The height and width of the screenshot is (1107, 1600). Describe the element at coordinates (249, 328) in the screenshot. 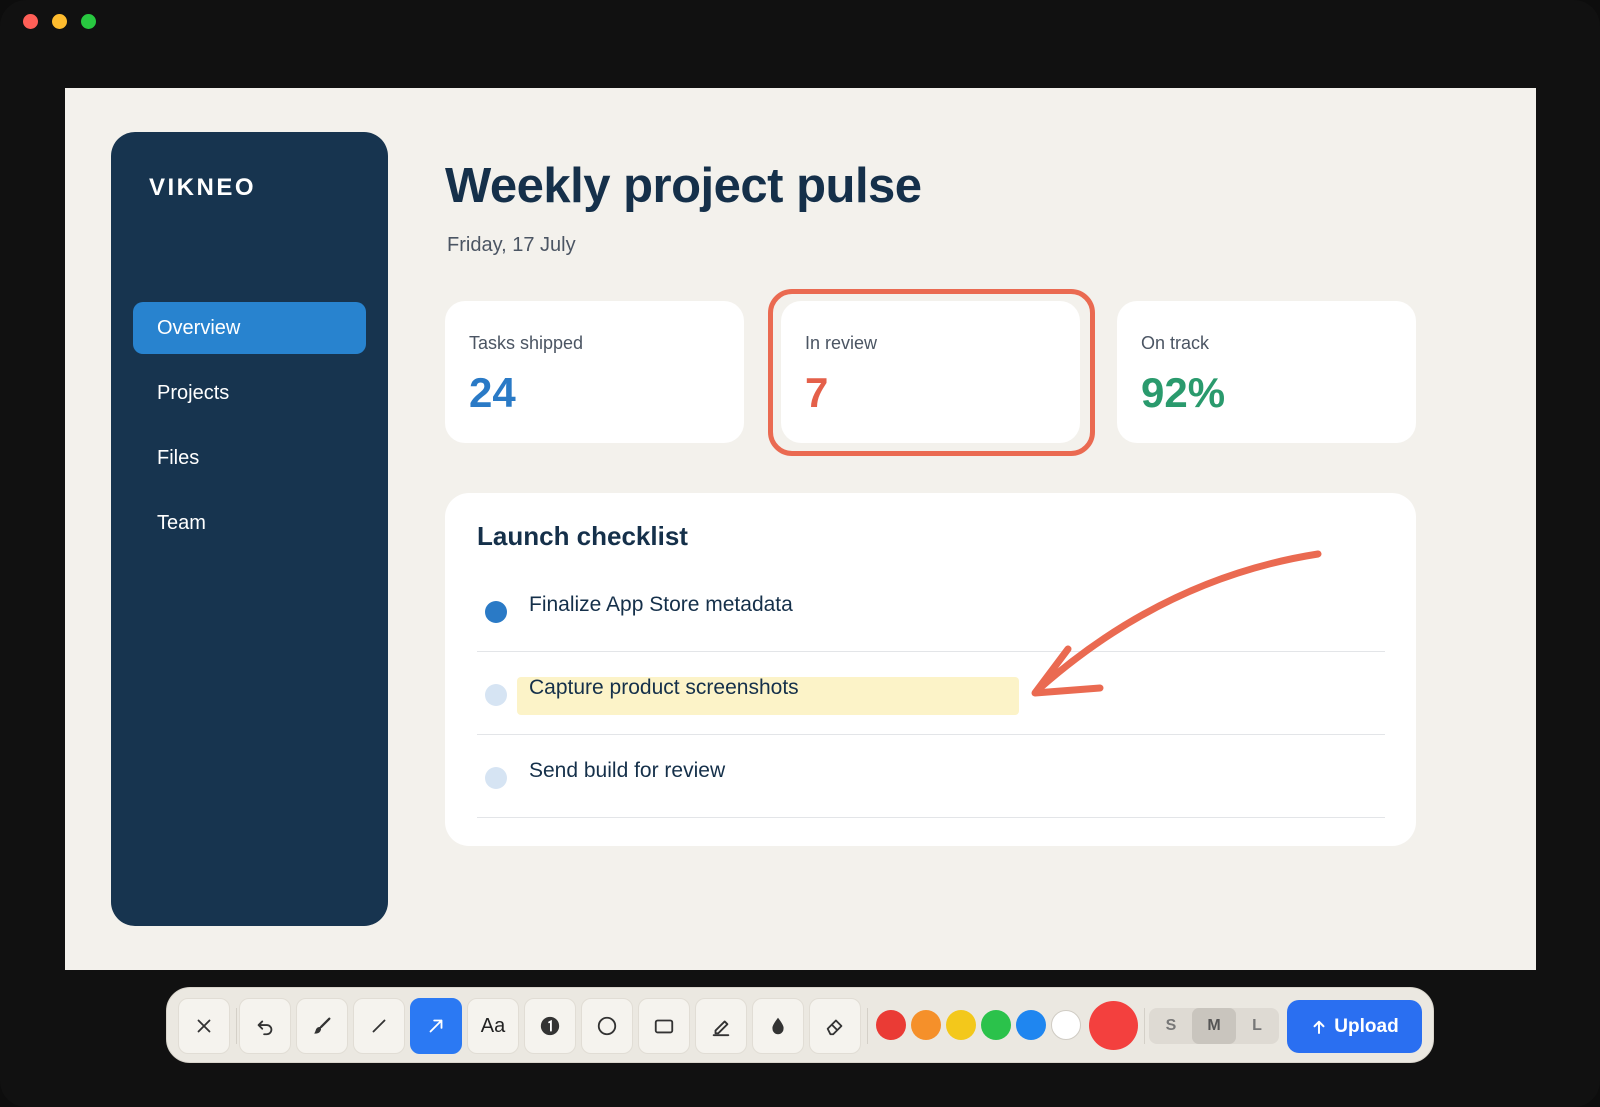

I see `sidebar-item-overview: Overview` at that location.